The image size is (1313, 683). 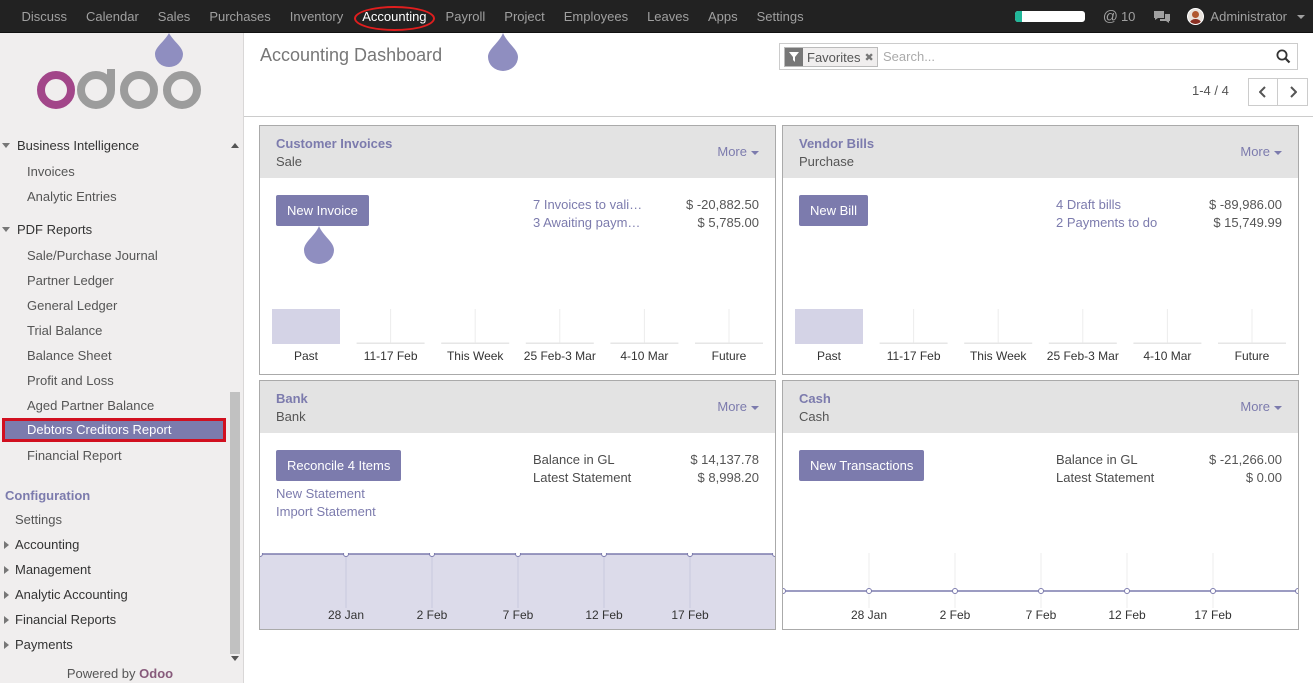 I want to click on sidebar-section-analytic-accounting: Analytic Accounting, so click(x=64, y=594).